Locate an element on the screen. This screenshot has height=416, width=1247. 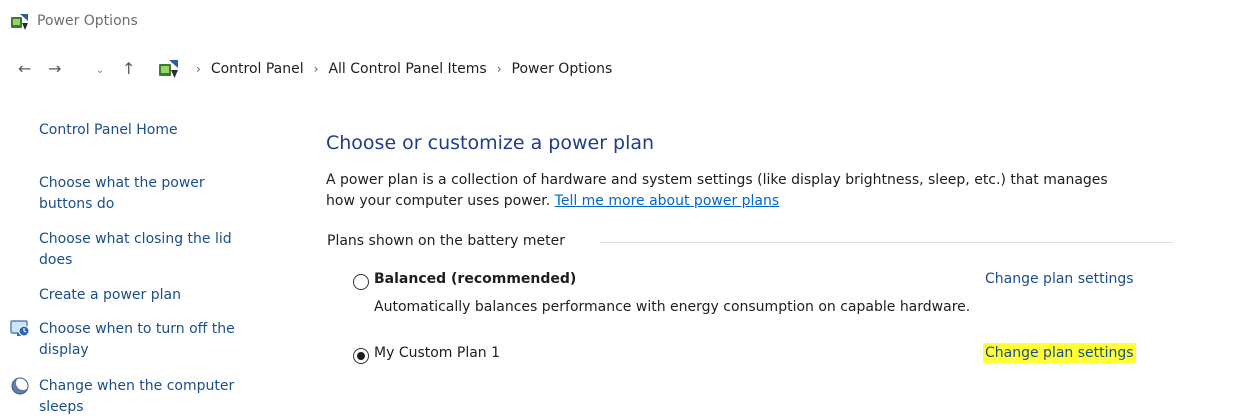
title-bar: Power Options is located at coordinates (623, 22).